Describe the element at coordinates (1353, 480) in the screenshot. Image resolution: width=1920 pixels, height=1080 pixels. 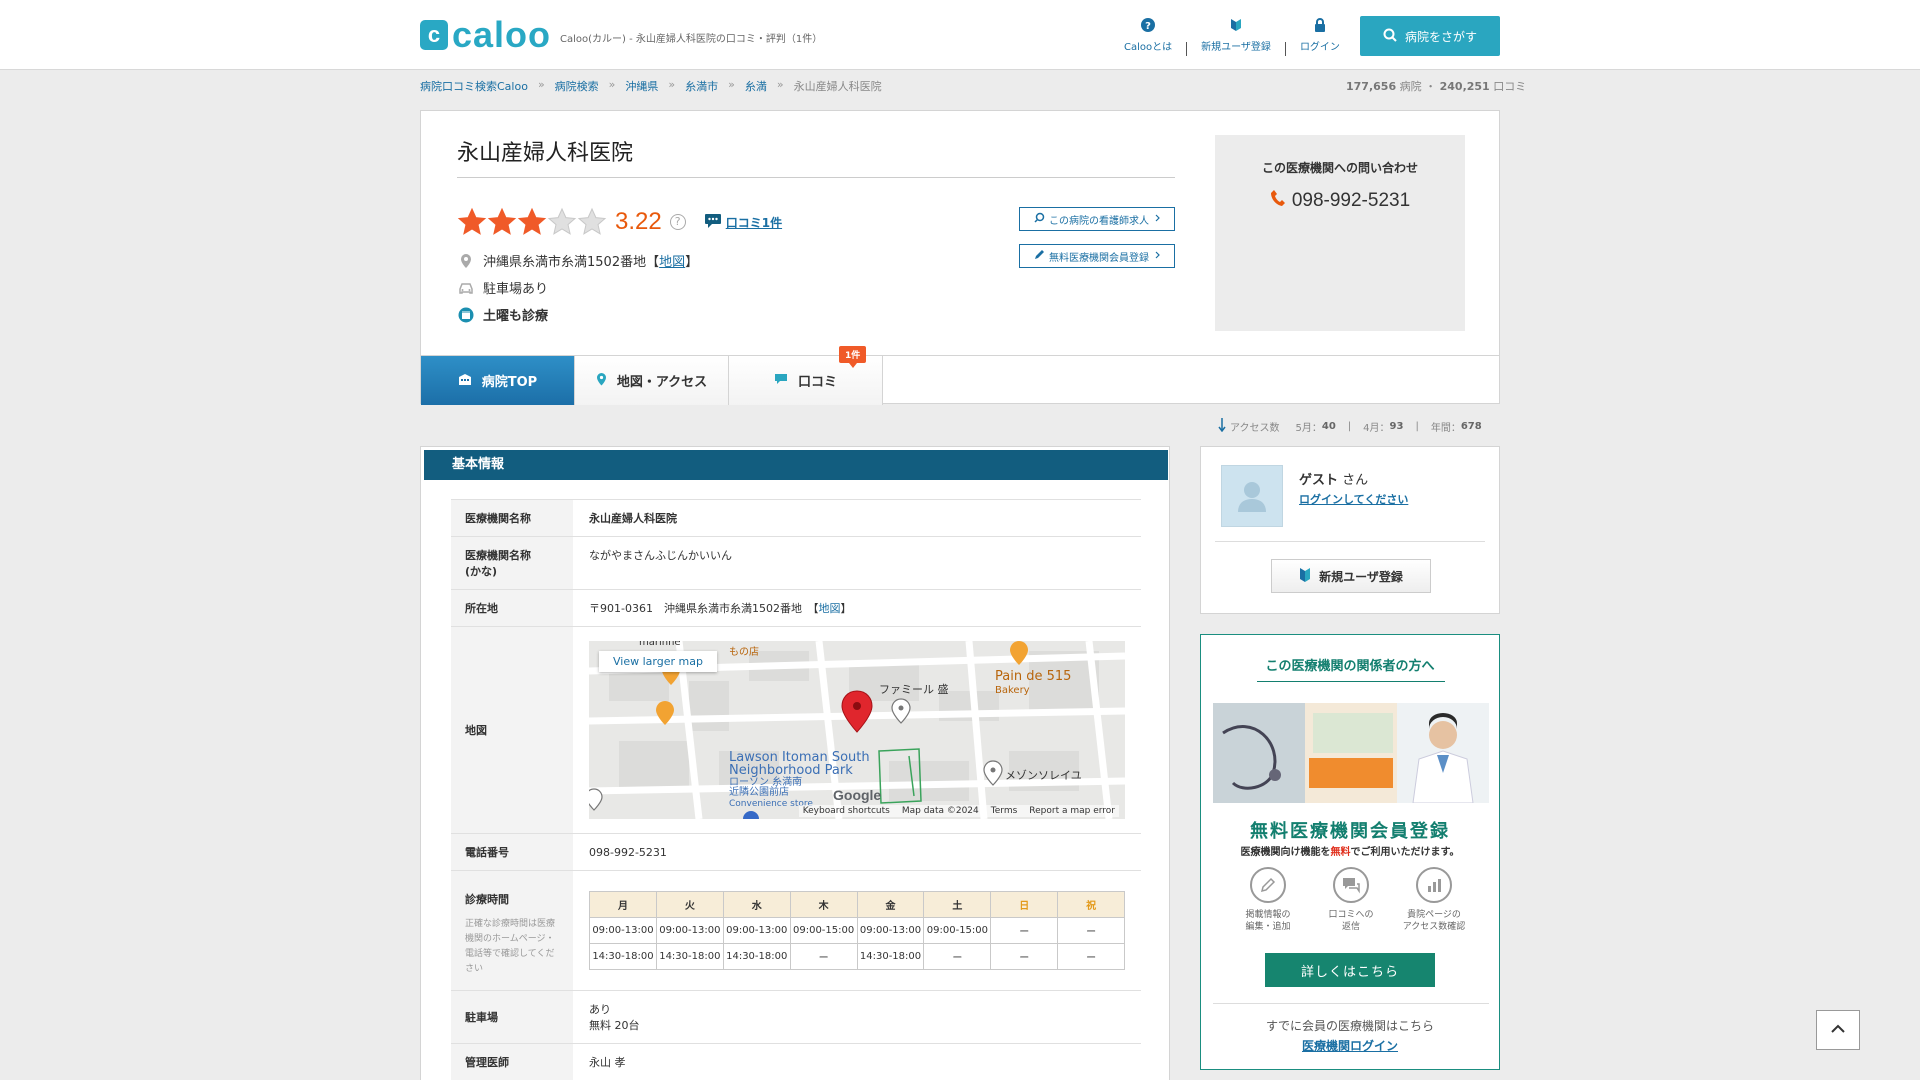
I see `guest-honorific: さん` at that location.